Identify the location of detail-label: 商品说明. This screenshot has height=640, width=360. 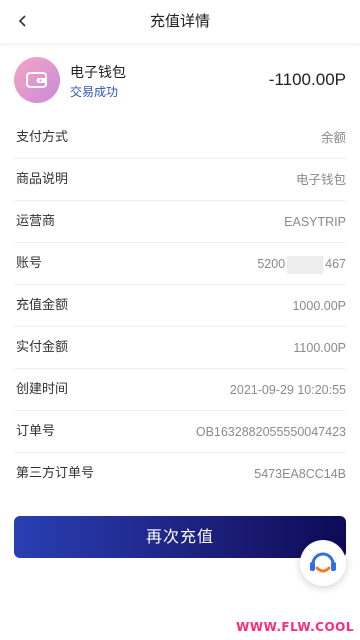
(42, 179).